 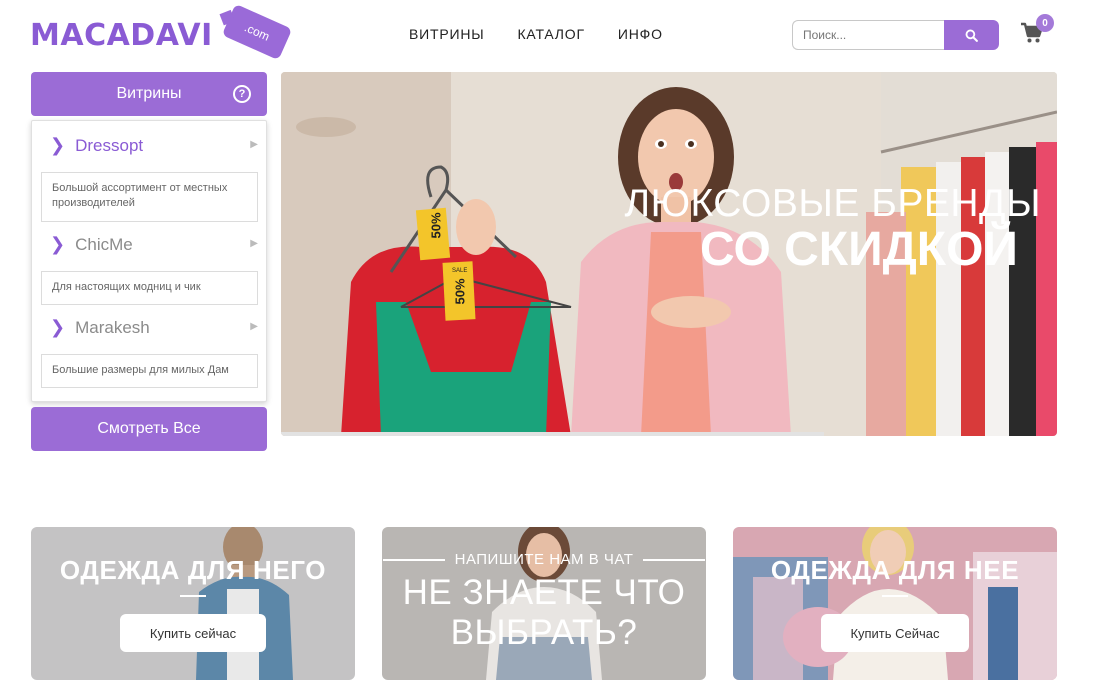 What do you see at coordinates (640, 34) in the screenshot?
I see `nav-item-info: ИНФО` at bounding box center [640, 34].